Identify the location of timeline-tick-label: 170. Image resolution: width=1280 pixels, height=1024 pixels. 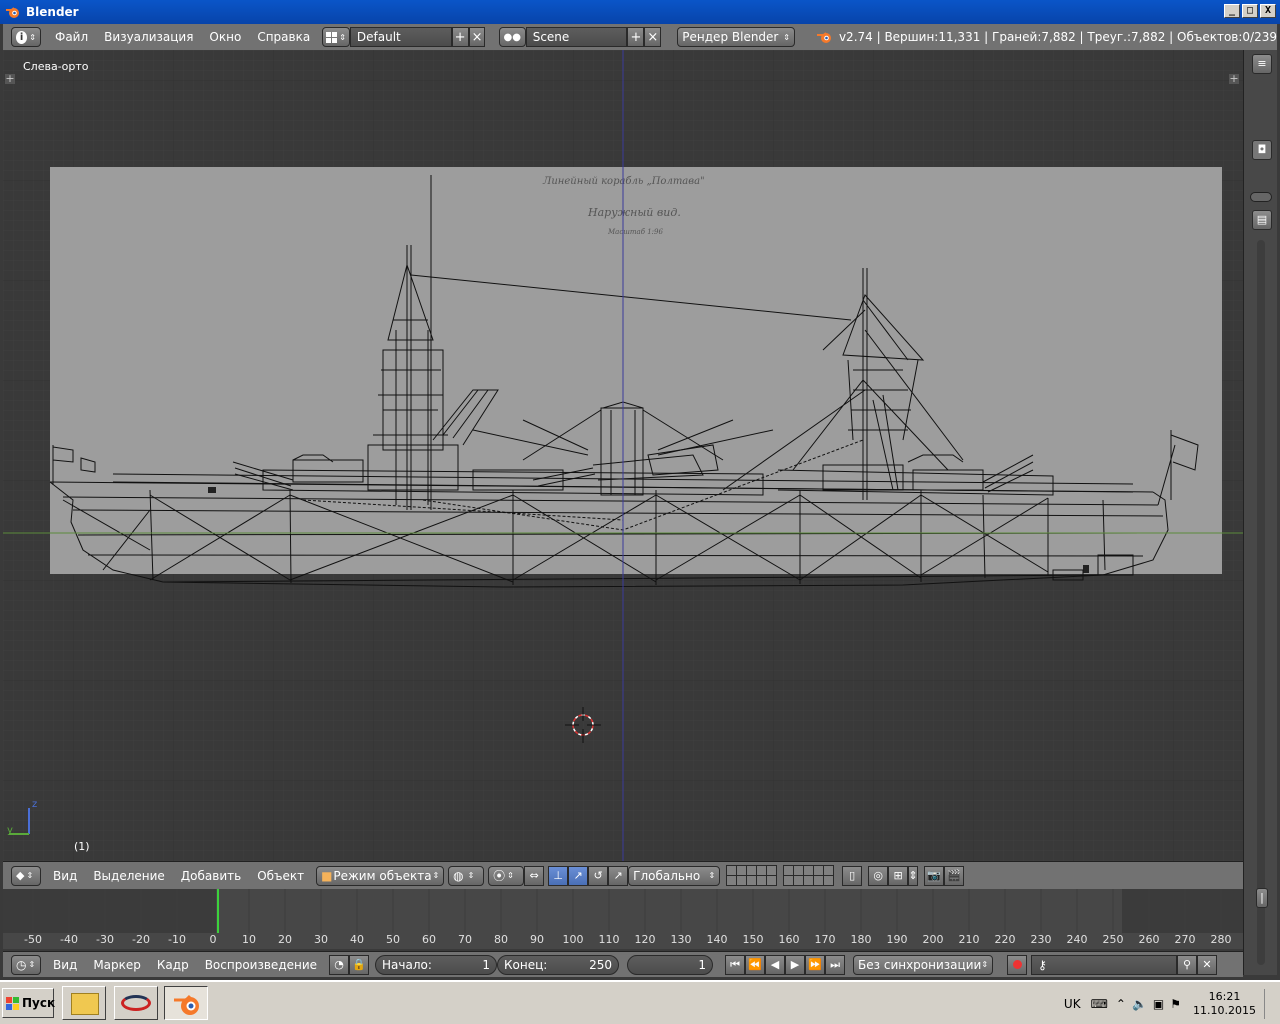
(825, 939).